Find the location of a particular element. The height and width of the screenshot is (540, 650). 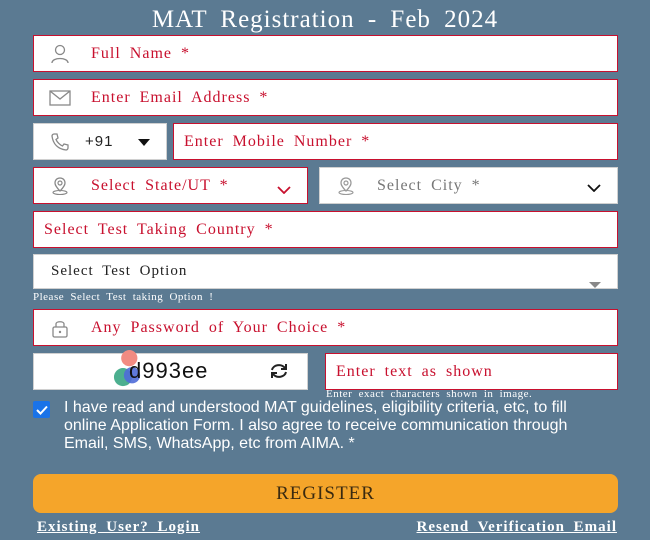

user-icon is located at coordinates (60, 54).